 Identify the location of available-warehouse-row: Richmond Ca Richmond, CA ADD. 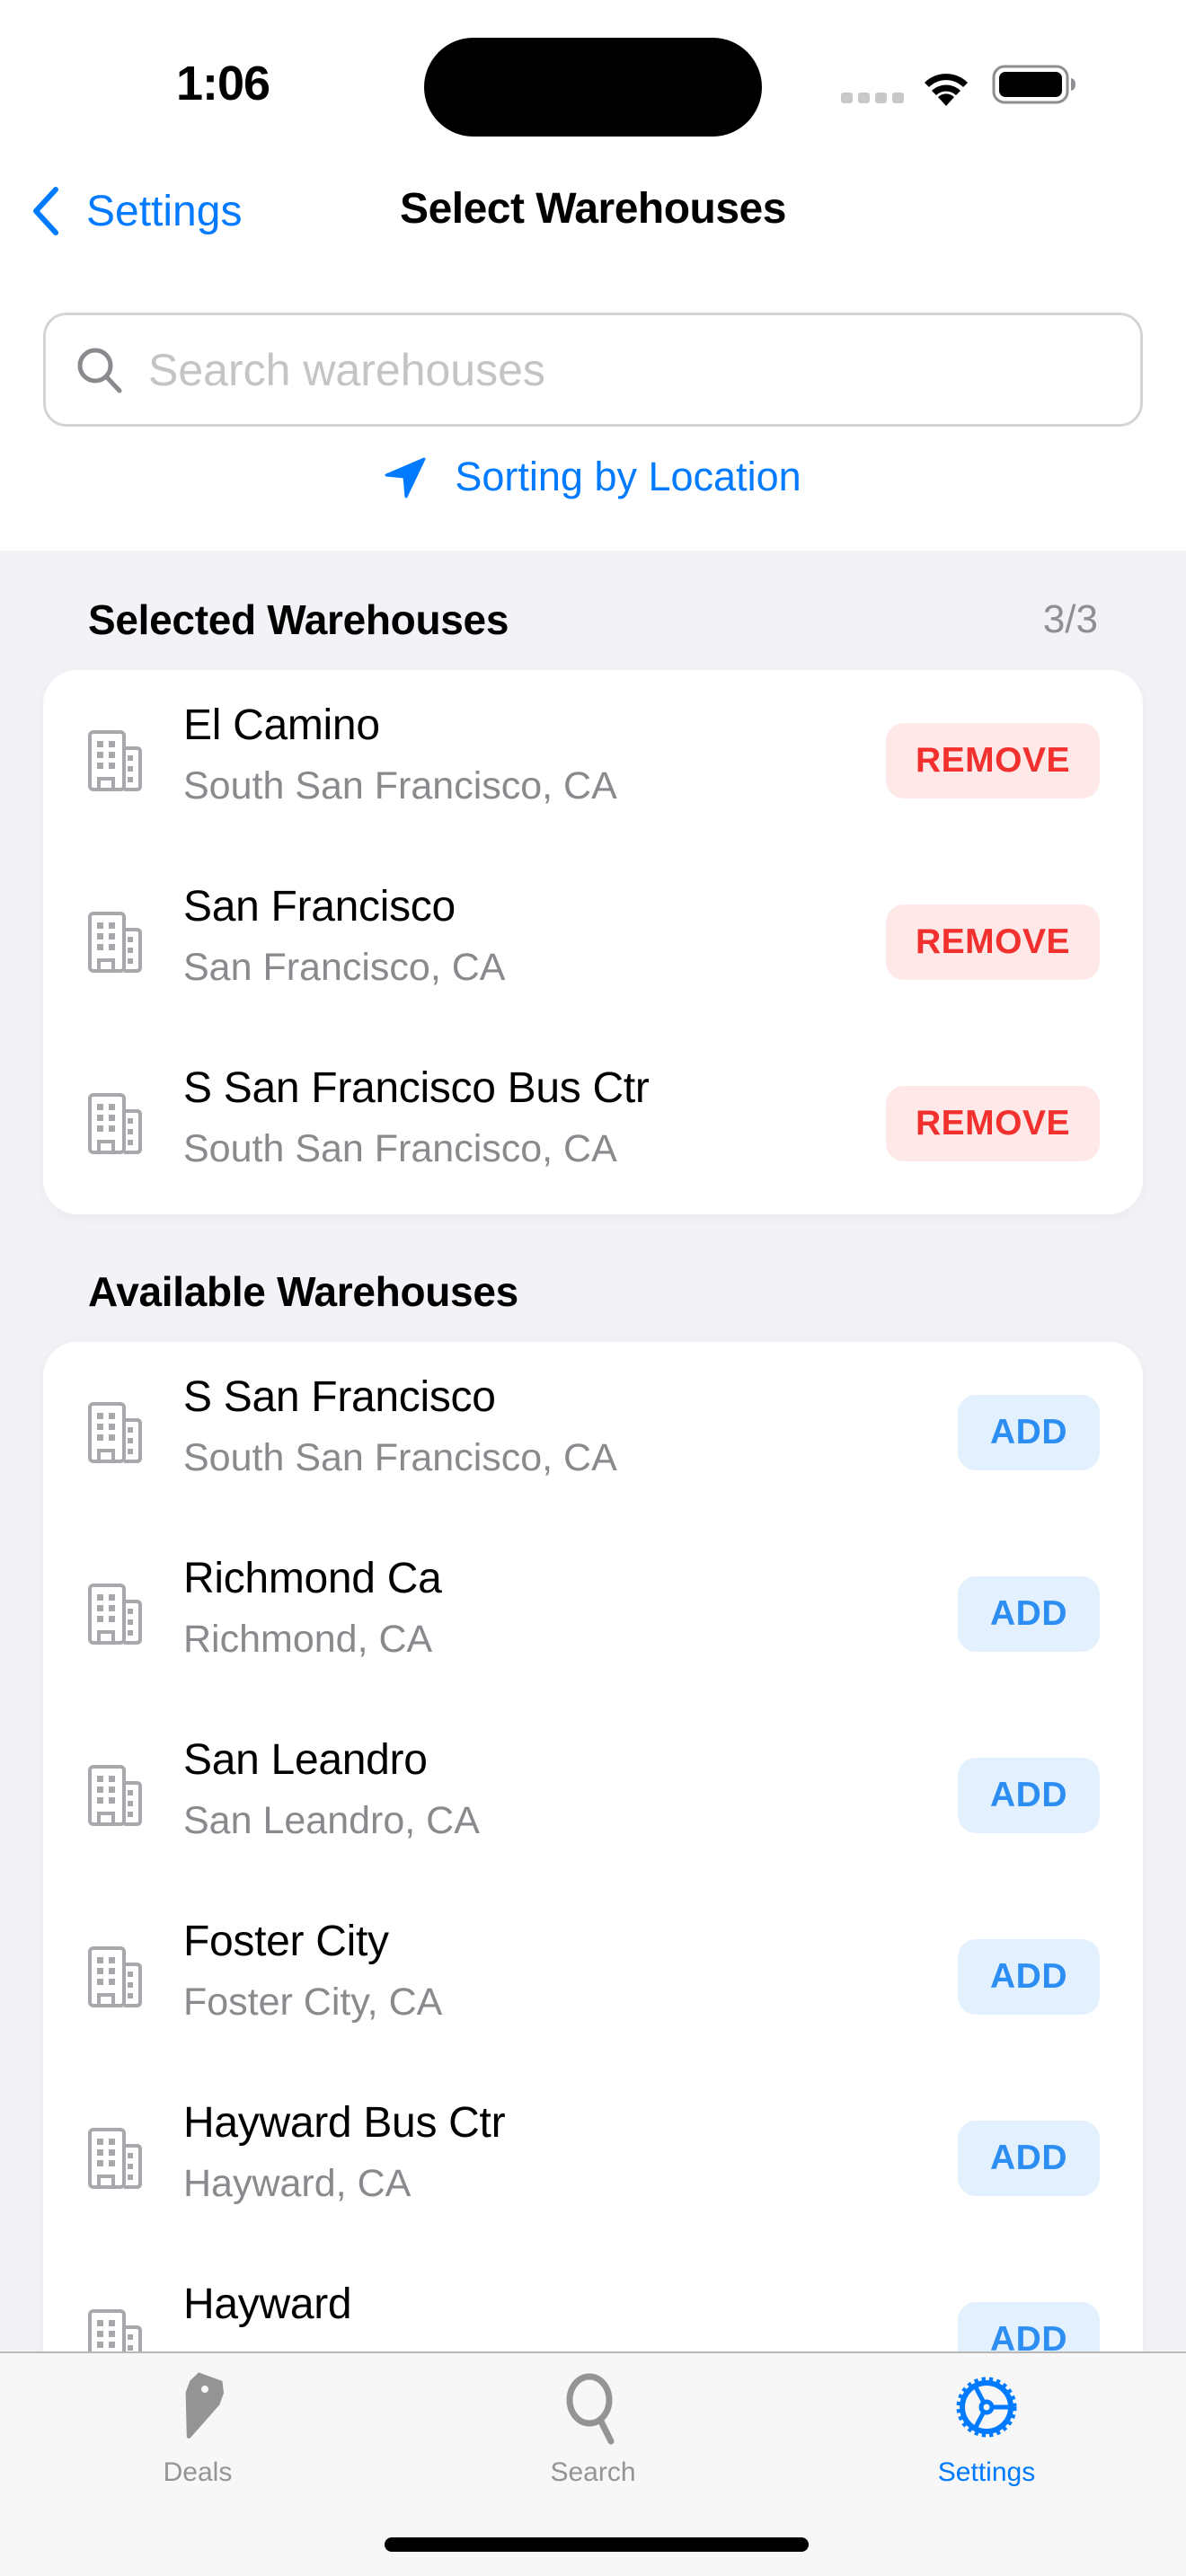
(593, 1614).